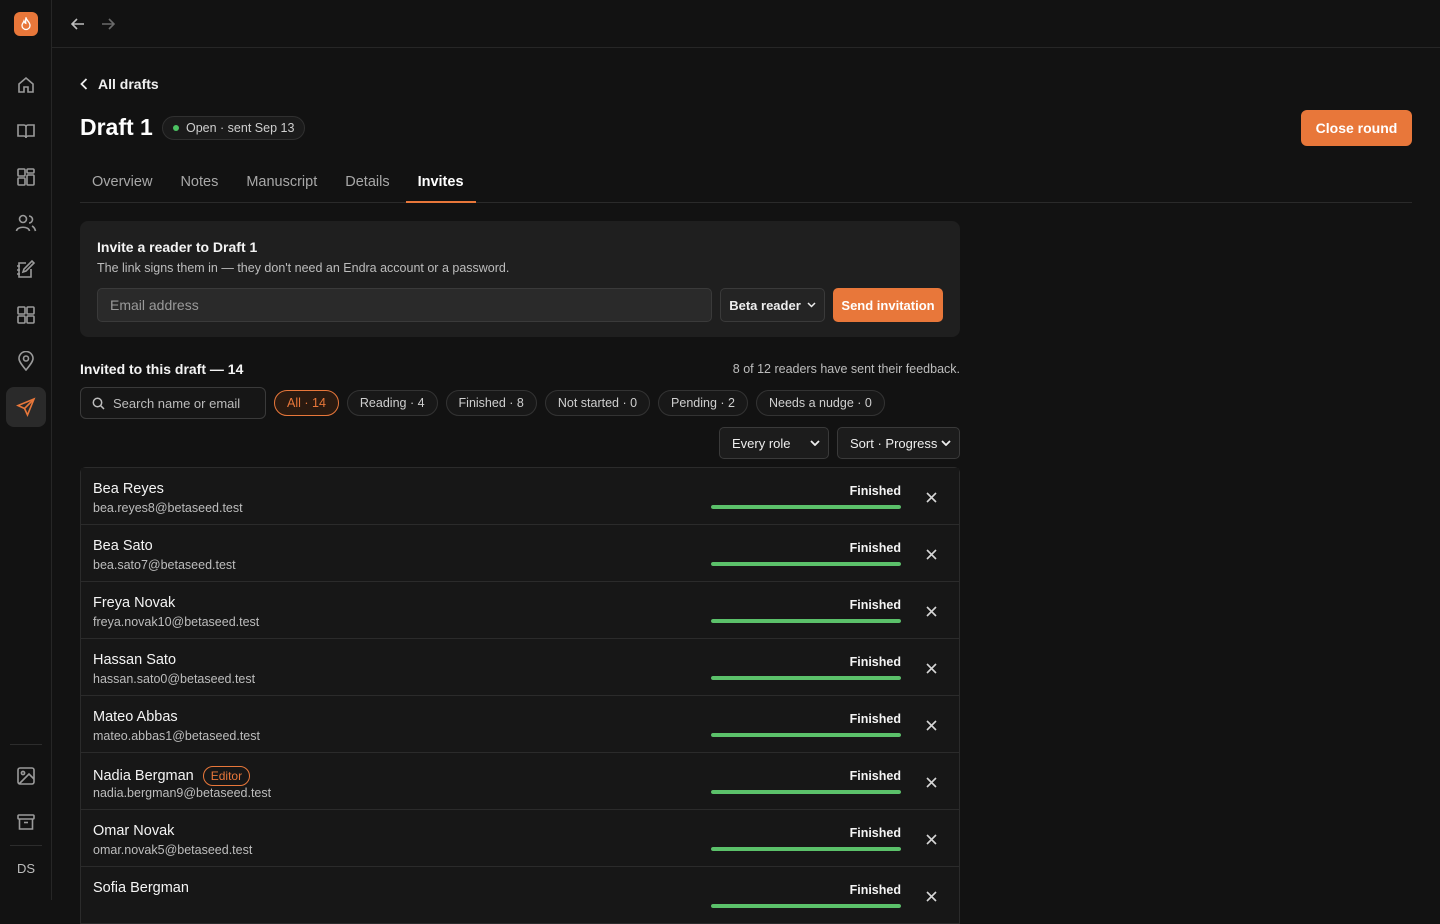 This screenshot has width=1440, height=924. I want to click on reader-name: Hassan Sato, so click(135, 660).